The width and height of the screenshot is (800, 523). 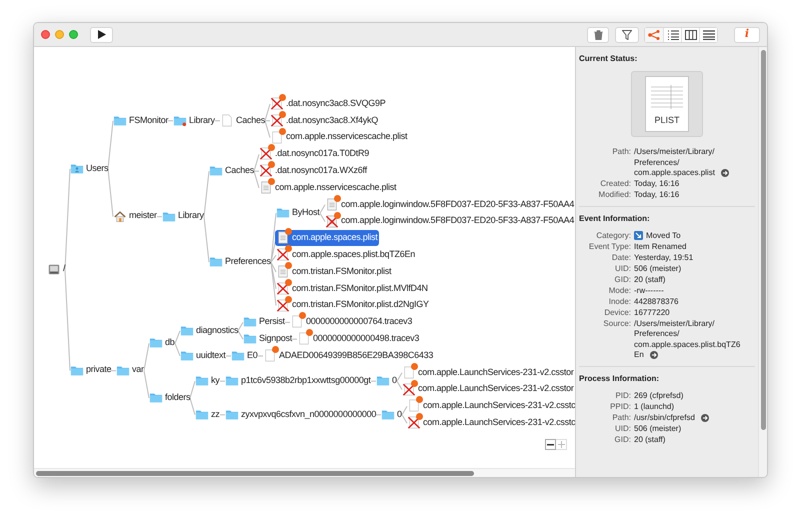 What do you see at coordinates (89, 168) in the screenshot?
I see `tree-node: Users` at bounding box center [89, 168].